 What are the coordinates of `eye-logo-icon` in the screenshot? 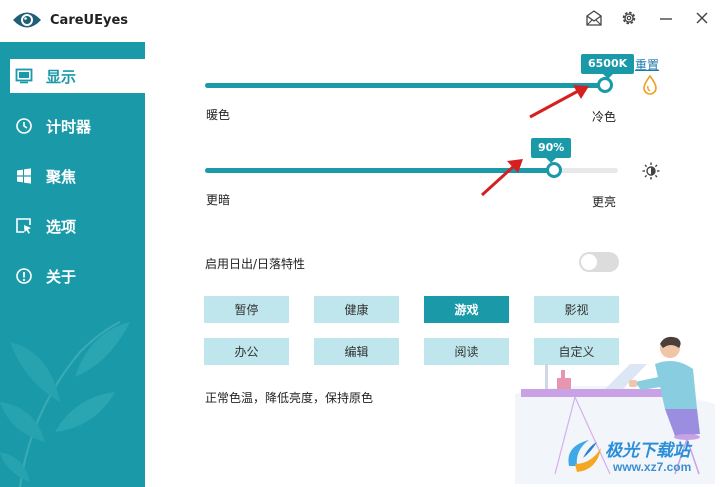 It's located at (27, 20).